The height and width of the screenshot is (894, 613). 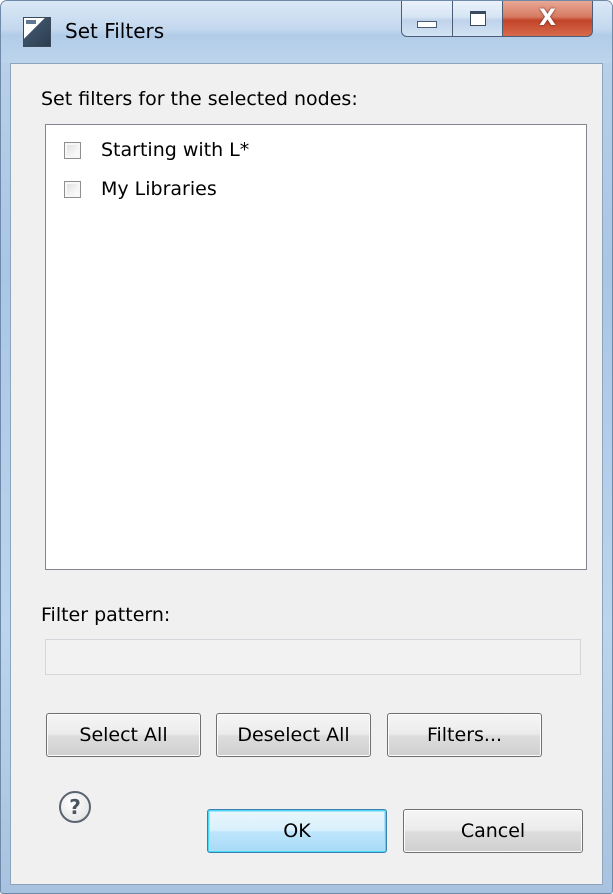 I want to click on filter-pattern-input, so click(x=313, y=657).